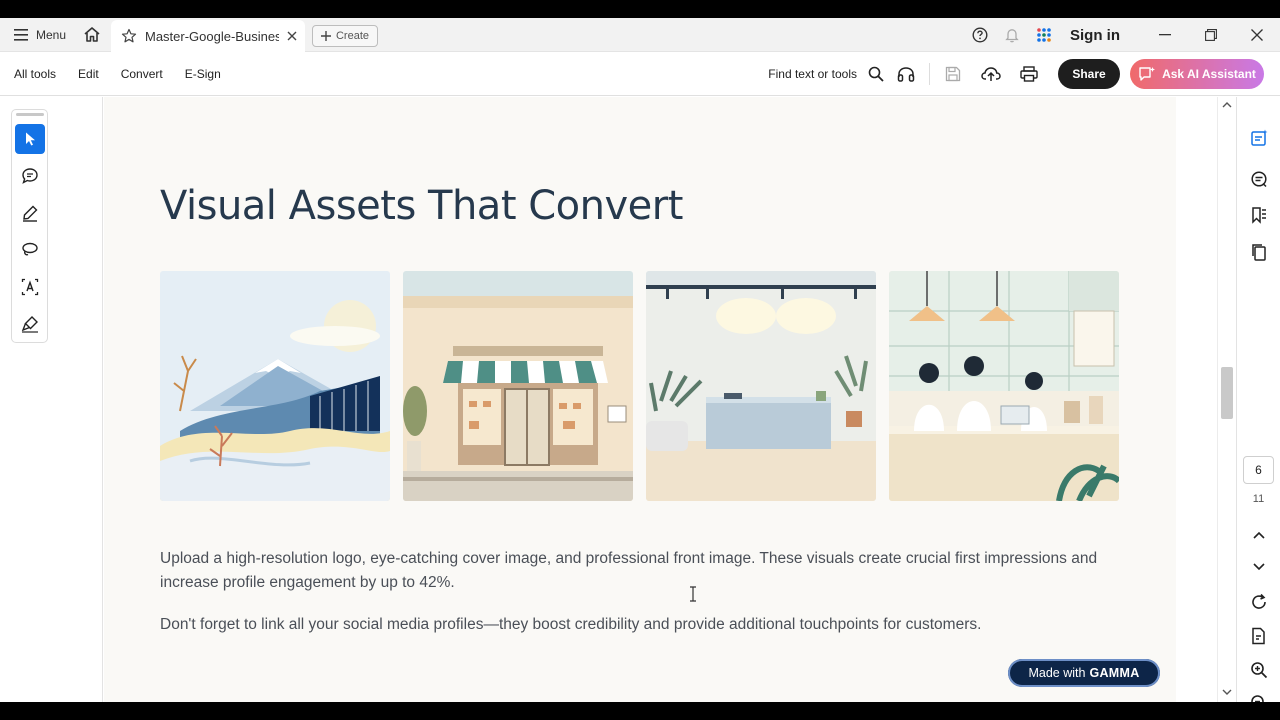  What do you see at coordinates (693, 594) in the screenshot?
I see `text-cursor-icon` at bounding box center [693, 594].